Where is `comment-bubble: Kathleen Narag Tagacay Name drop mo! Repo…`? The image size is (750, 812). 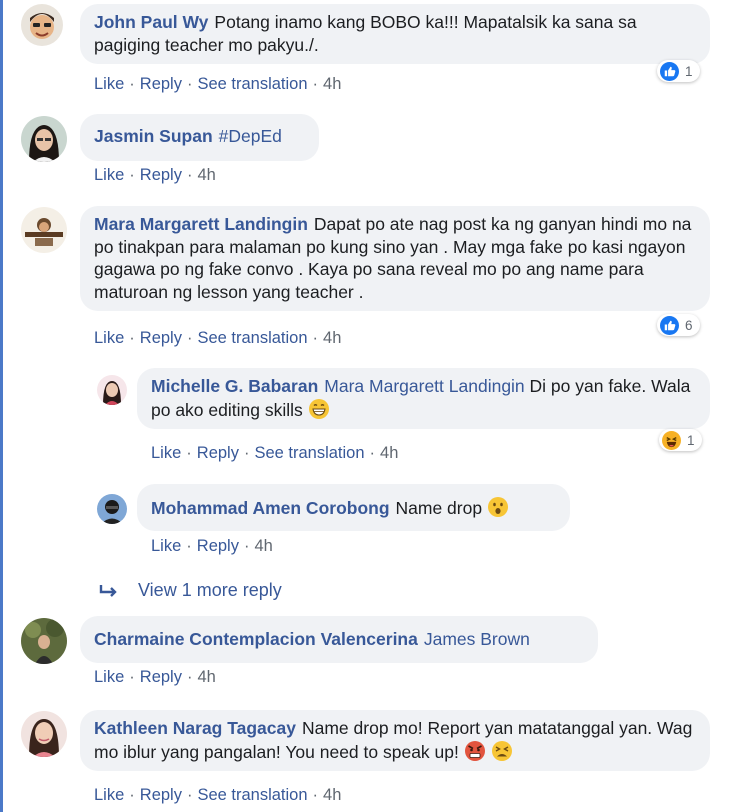 comment-bubble: Kathleen Narag Tagacay Name drop mo! Repo… is located at coordinates (395, 740).